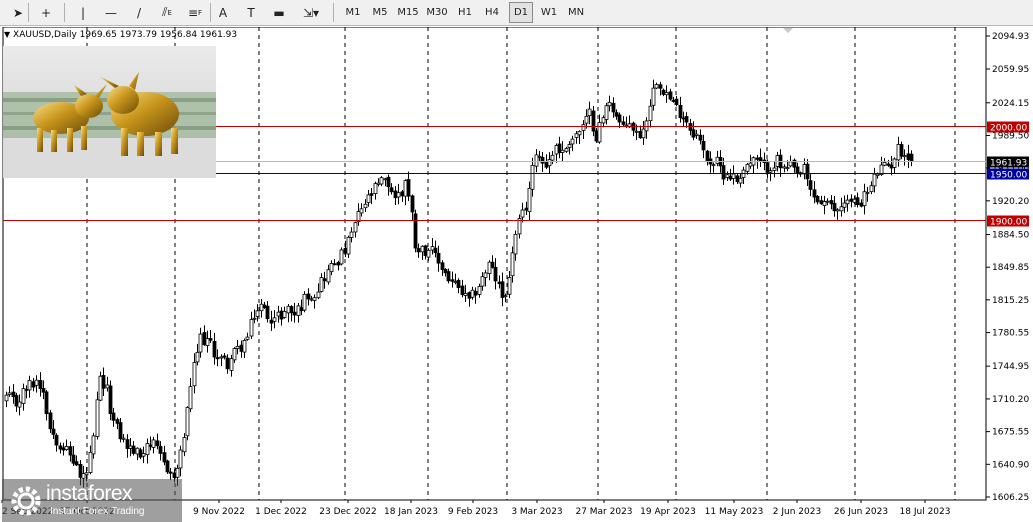  I want to click on vertical-line-icon: |, so click(83, 12).